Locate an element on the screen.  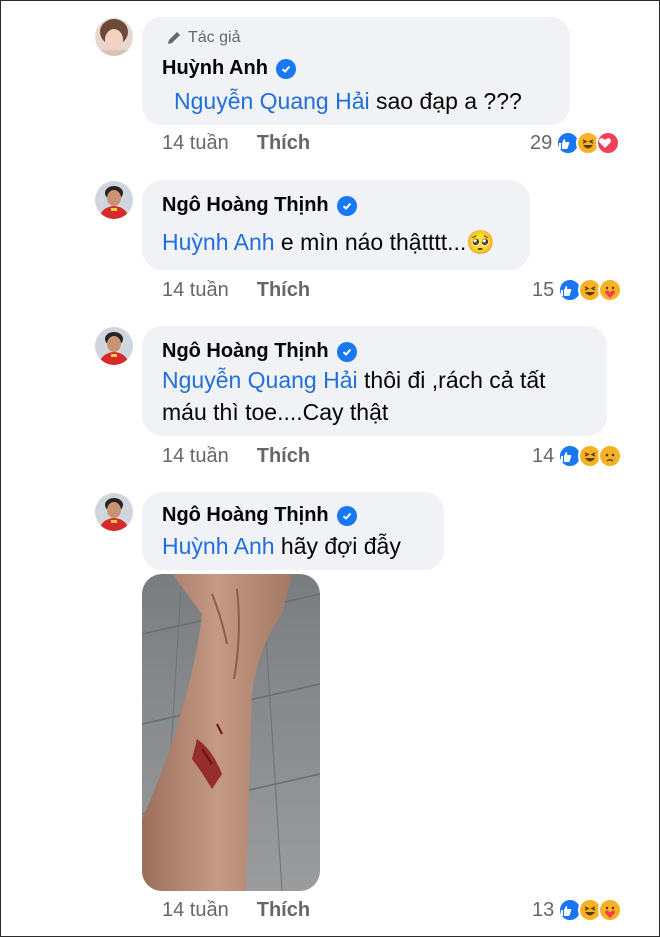
commenter-name-text: Huỳnh Anh is located at coordinates (215, 68).